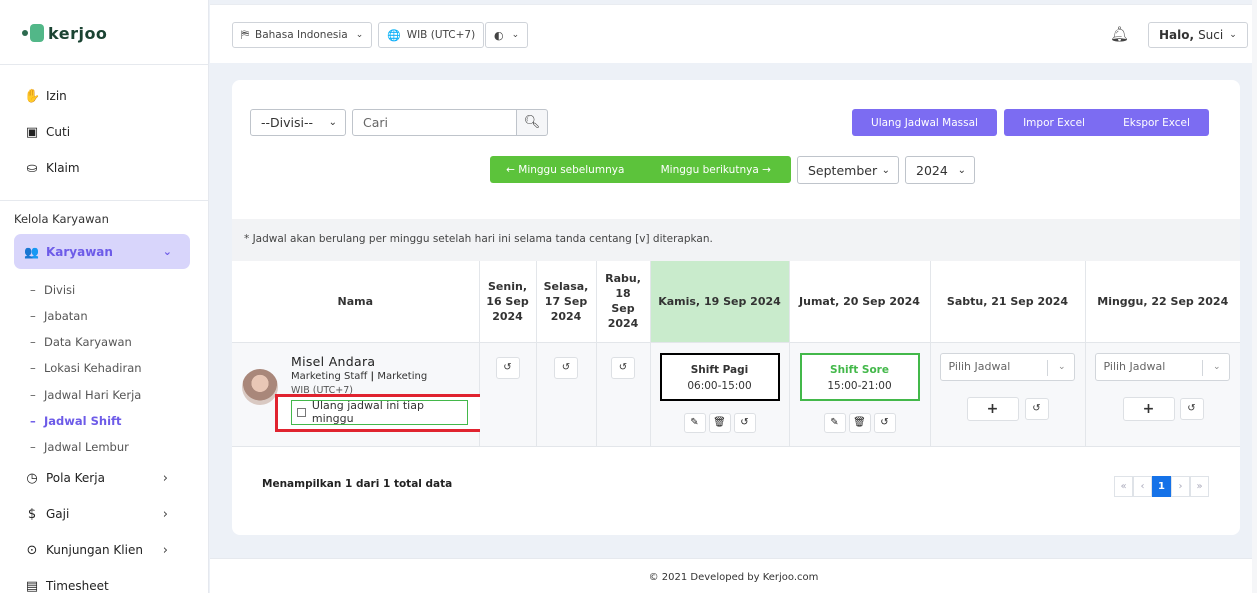  I want to click on prev-week-button: ← Minggu sebelumnya, so click(565, 170).